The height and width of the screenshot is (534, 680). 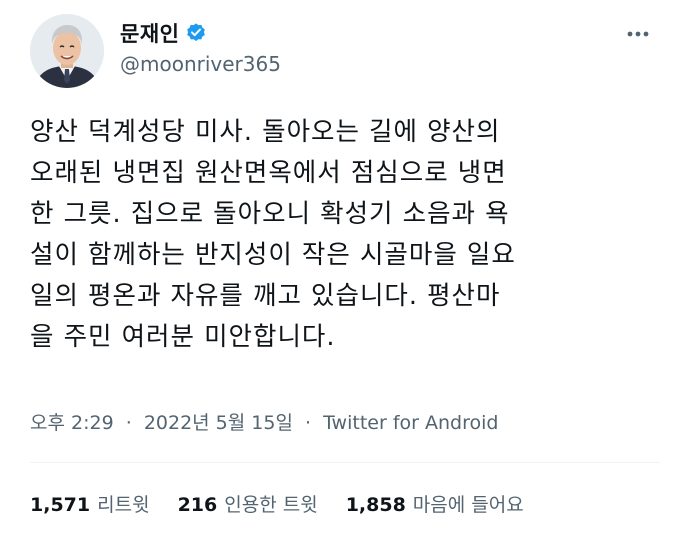 I want to click on retweets-count: 1,571, so click(x=60, y=505).